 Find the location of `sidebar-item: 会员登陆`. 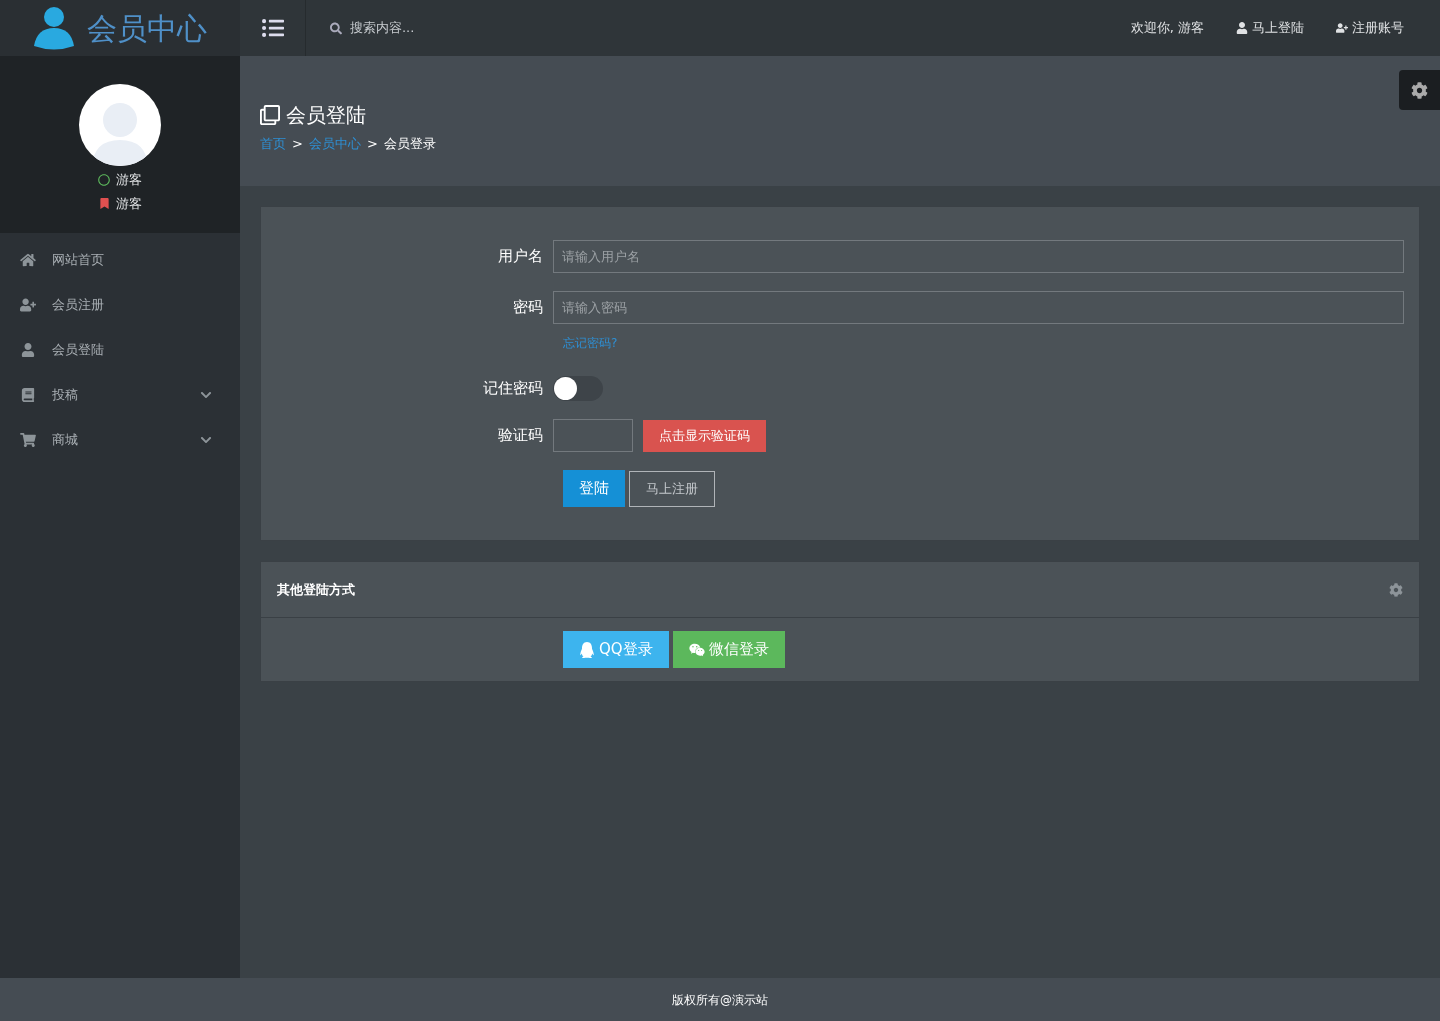

sidebar-item: 会员登陆 is located at coordinates (120, 349).